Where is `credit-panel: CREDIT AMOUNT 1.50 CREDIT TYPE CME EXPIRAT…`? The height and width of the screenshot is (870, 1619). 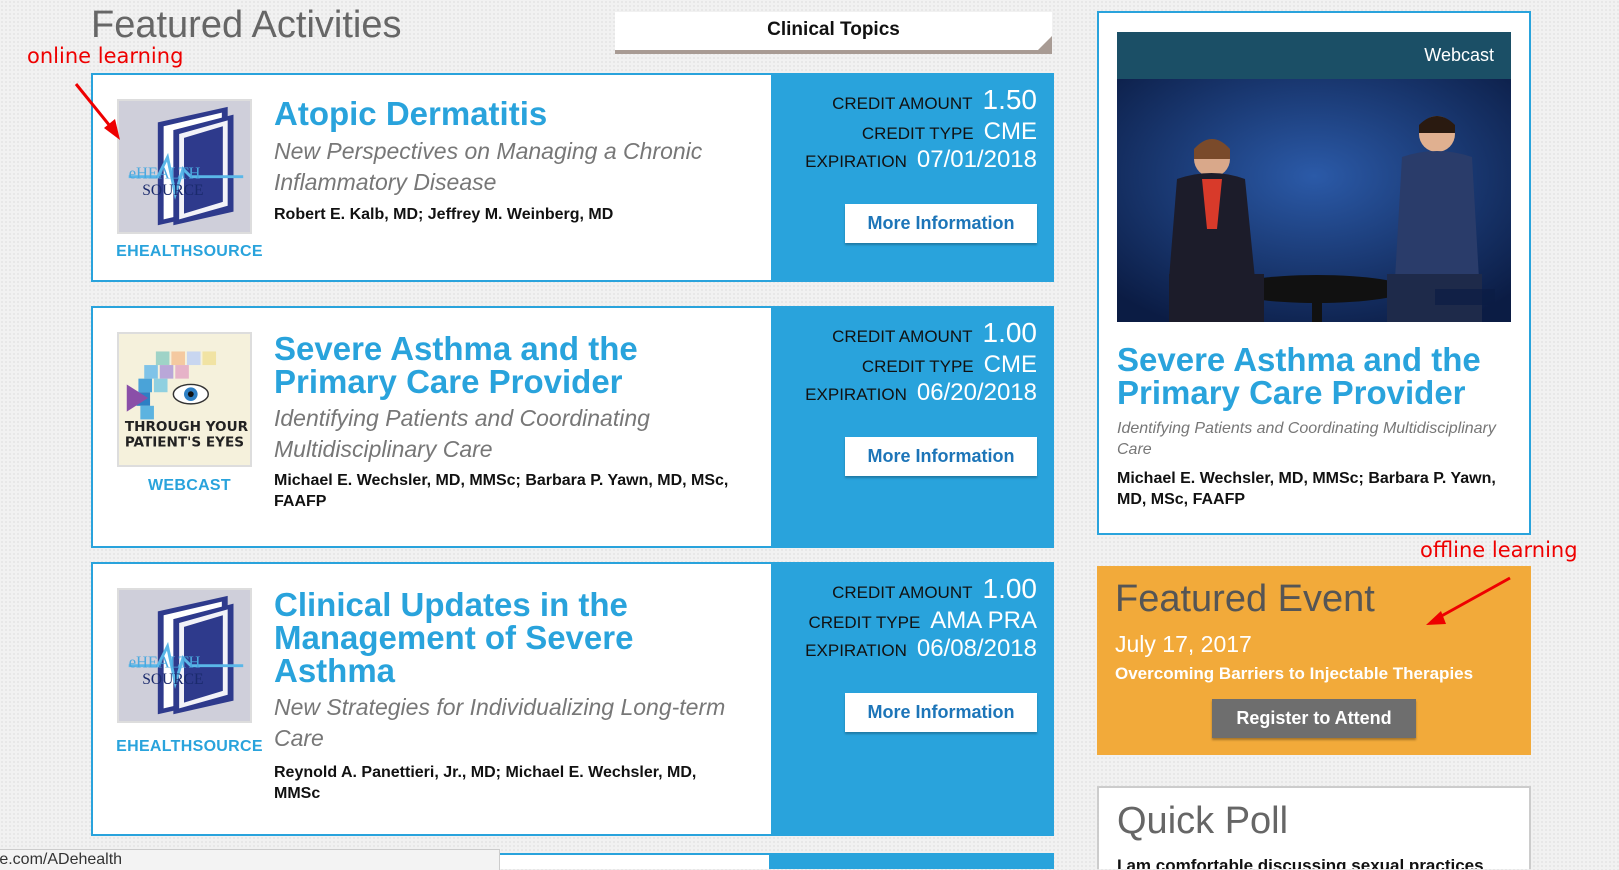
credit-panel: CREDIT AMOUNT 1.50 CREDIT TYPE CME EXPIRAT… is located at coordinates (912, 177).